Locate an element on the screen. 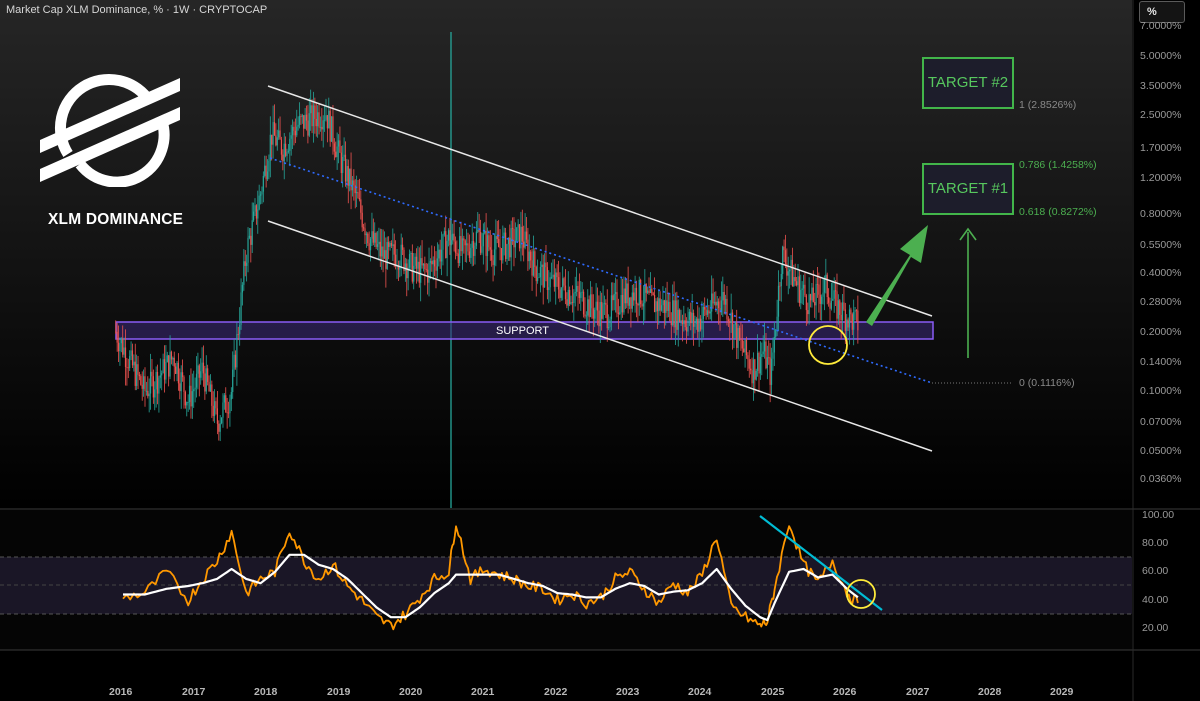  brand-title: XLM DOMINANCE is located at coordinates (116, 219).